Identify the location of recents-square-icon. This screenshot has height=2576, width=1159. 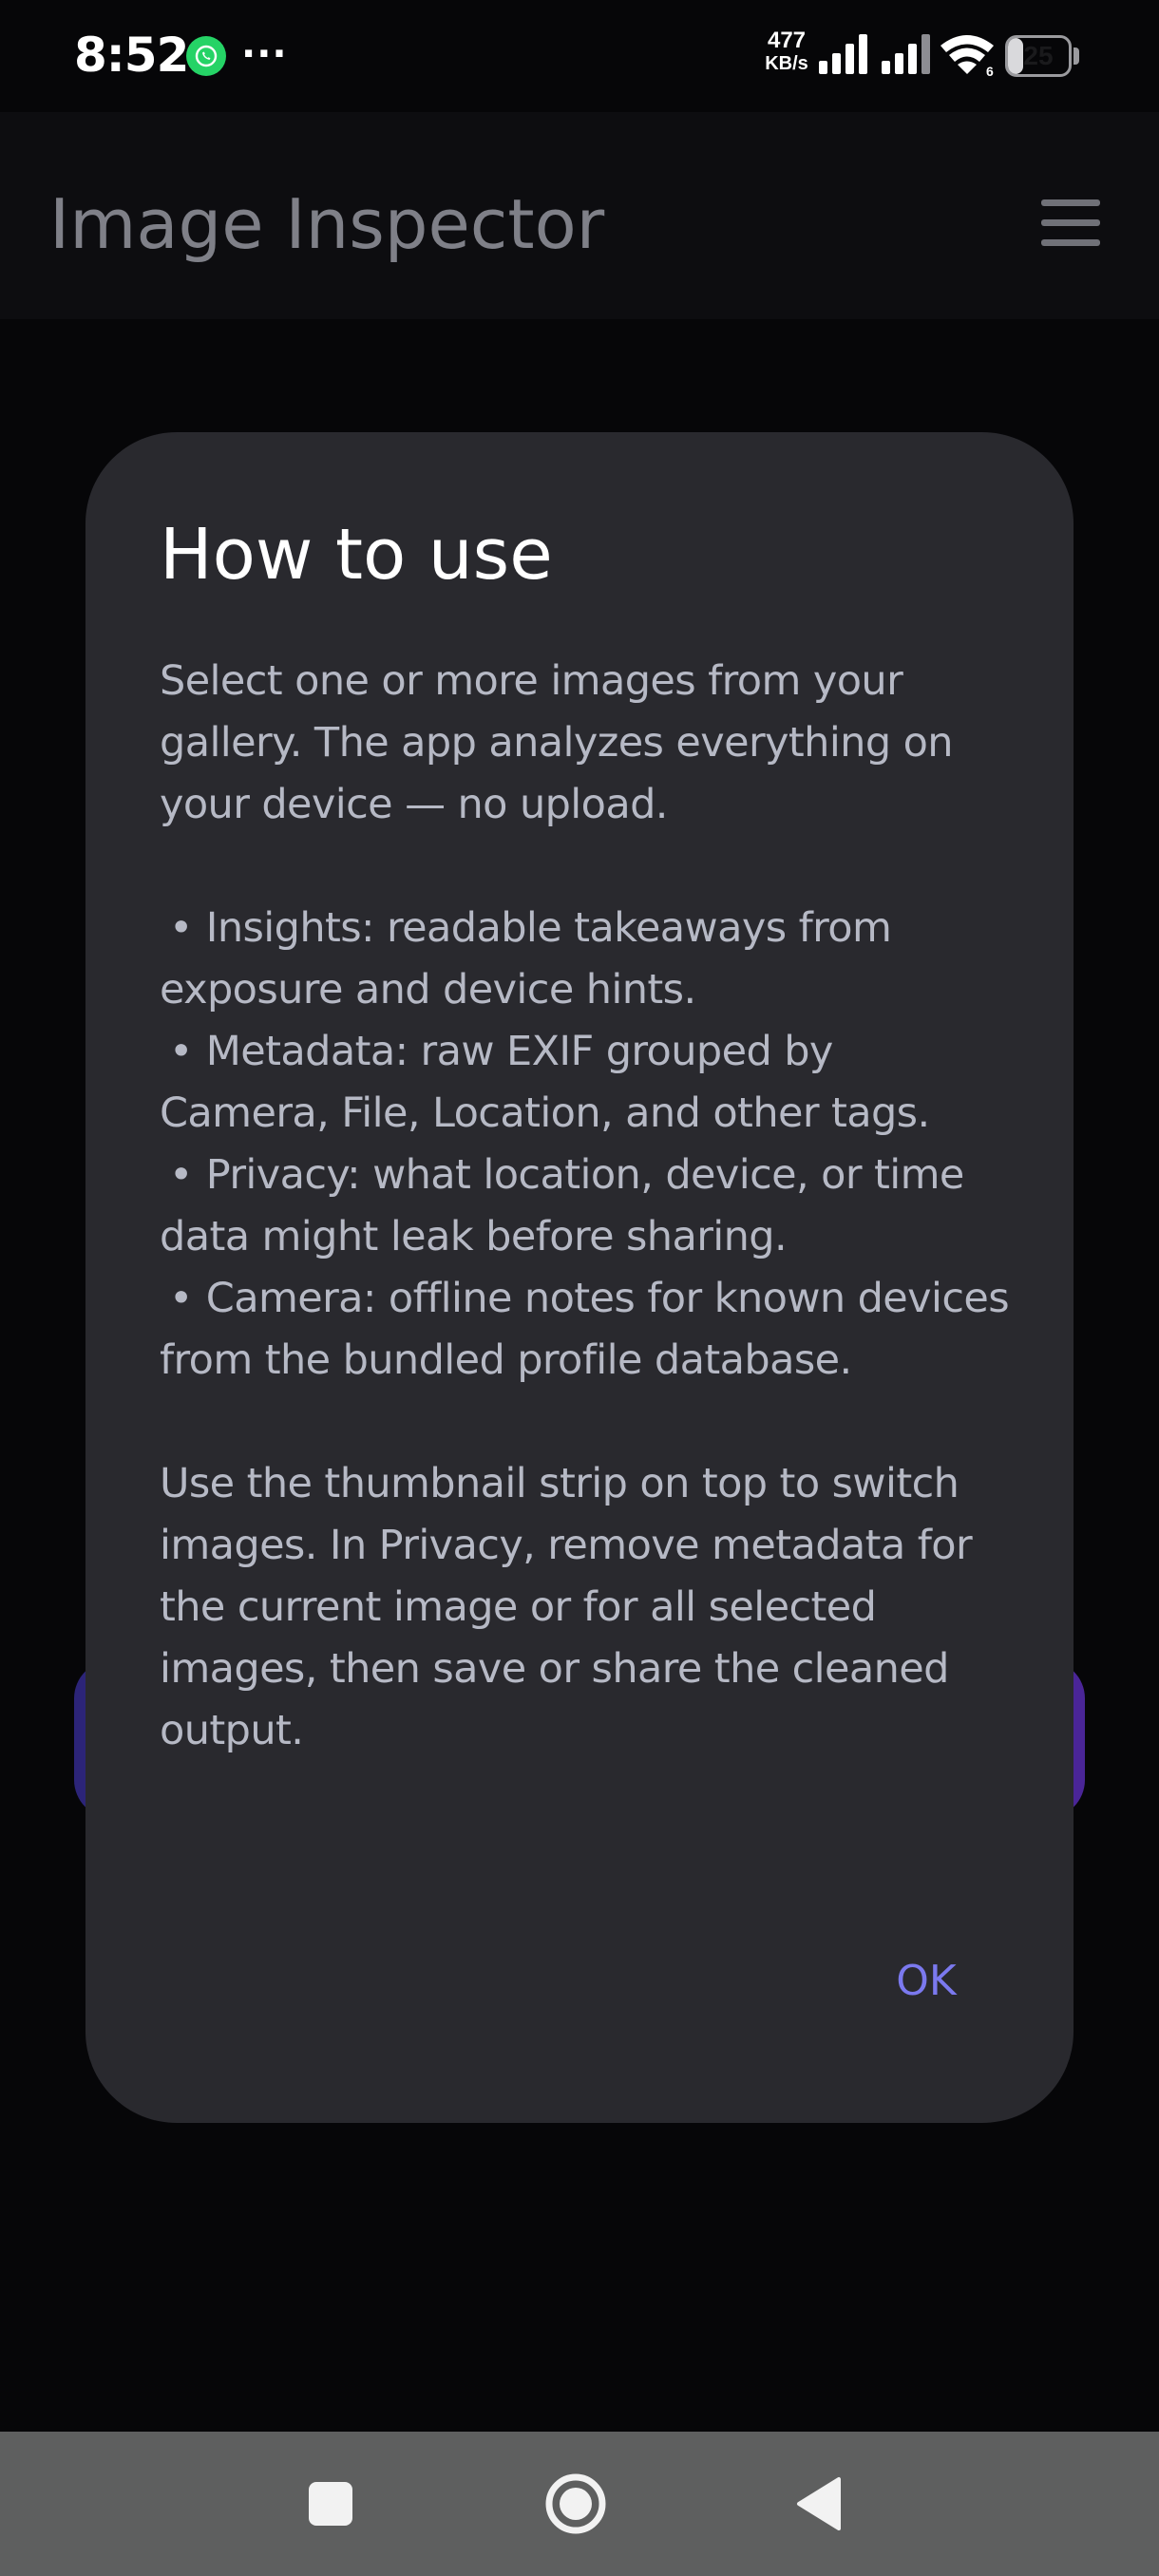
(331, 2504).